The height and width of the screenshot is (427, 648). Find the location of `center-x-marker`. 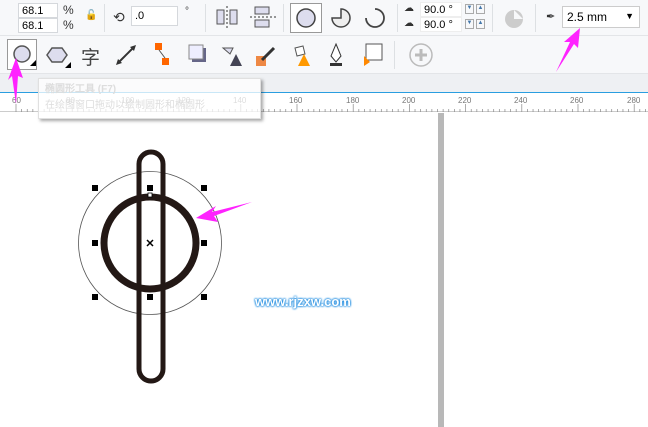

center-x-marker is located at coordinates (150, 243).